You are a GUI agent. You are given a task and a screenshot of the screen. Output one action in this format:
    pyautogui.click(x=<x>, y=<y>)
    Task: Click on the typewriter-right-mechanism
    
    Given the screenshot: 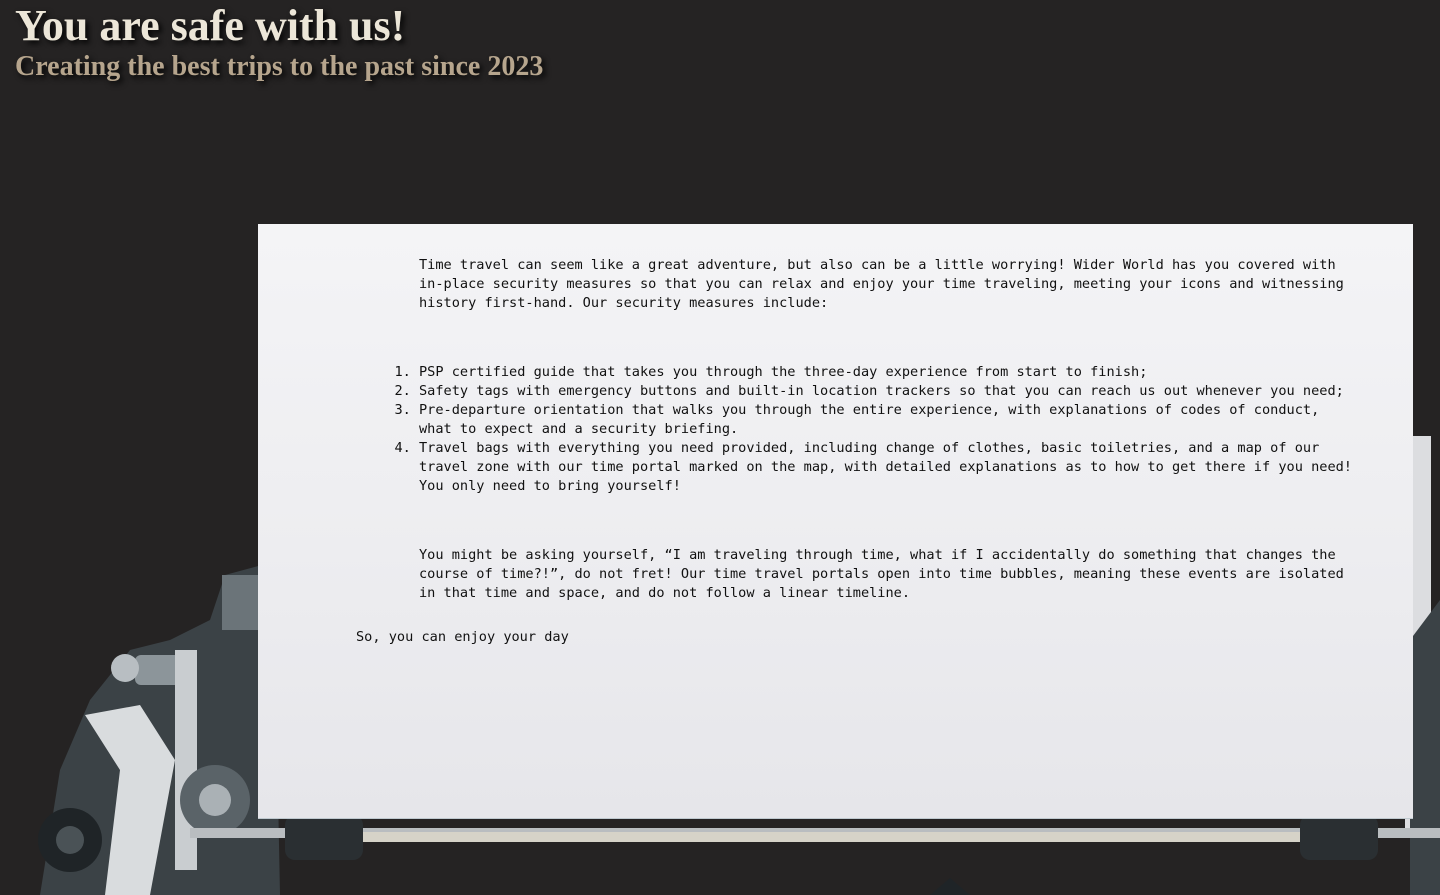 What is the action you would take?
    pyautogui.click(x=1425, y=747)
    